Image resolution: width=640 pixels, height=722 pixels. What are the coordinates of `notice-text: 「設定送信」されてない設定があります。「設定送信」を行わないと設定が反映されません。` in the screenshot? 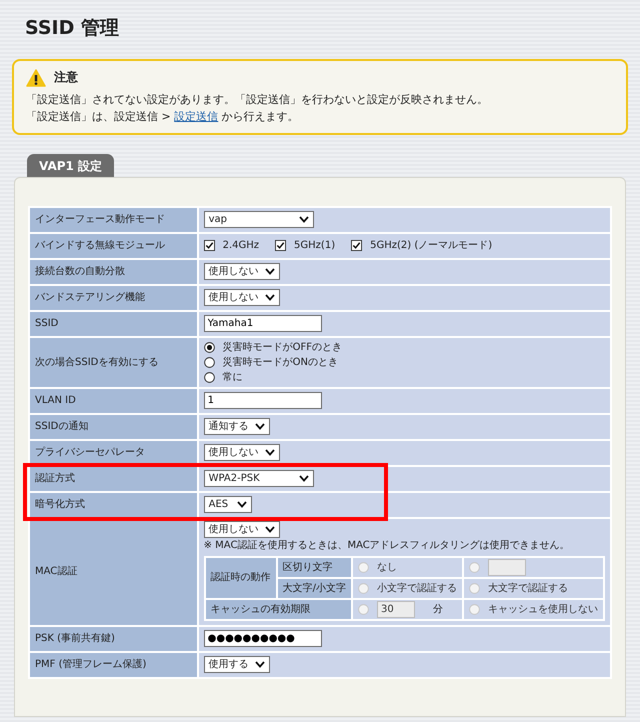 It's located at (257, 100).